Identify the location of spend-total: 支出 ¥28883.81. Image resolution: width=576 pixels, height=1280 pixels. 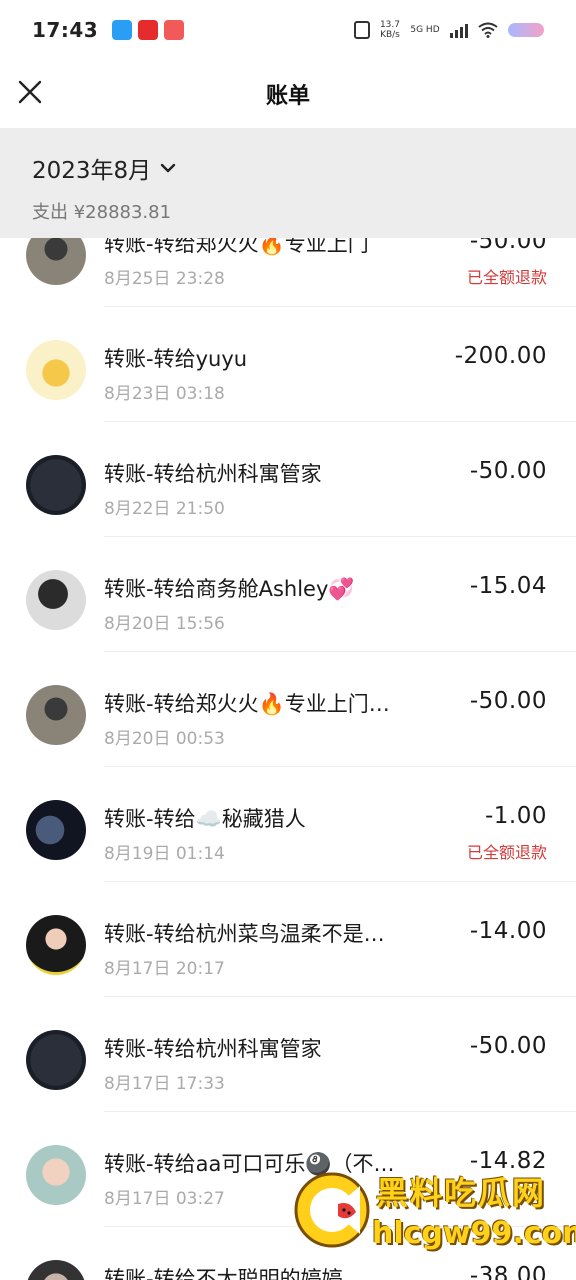
(102, 212).